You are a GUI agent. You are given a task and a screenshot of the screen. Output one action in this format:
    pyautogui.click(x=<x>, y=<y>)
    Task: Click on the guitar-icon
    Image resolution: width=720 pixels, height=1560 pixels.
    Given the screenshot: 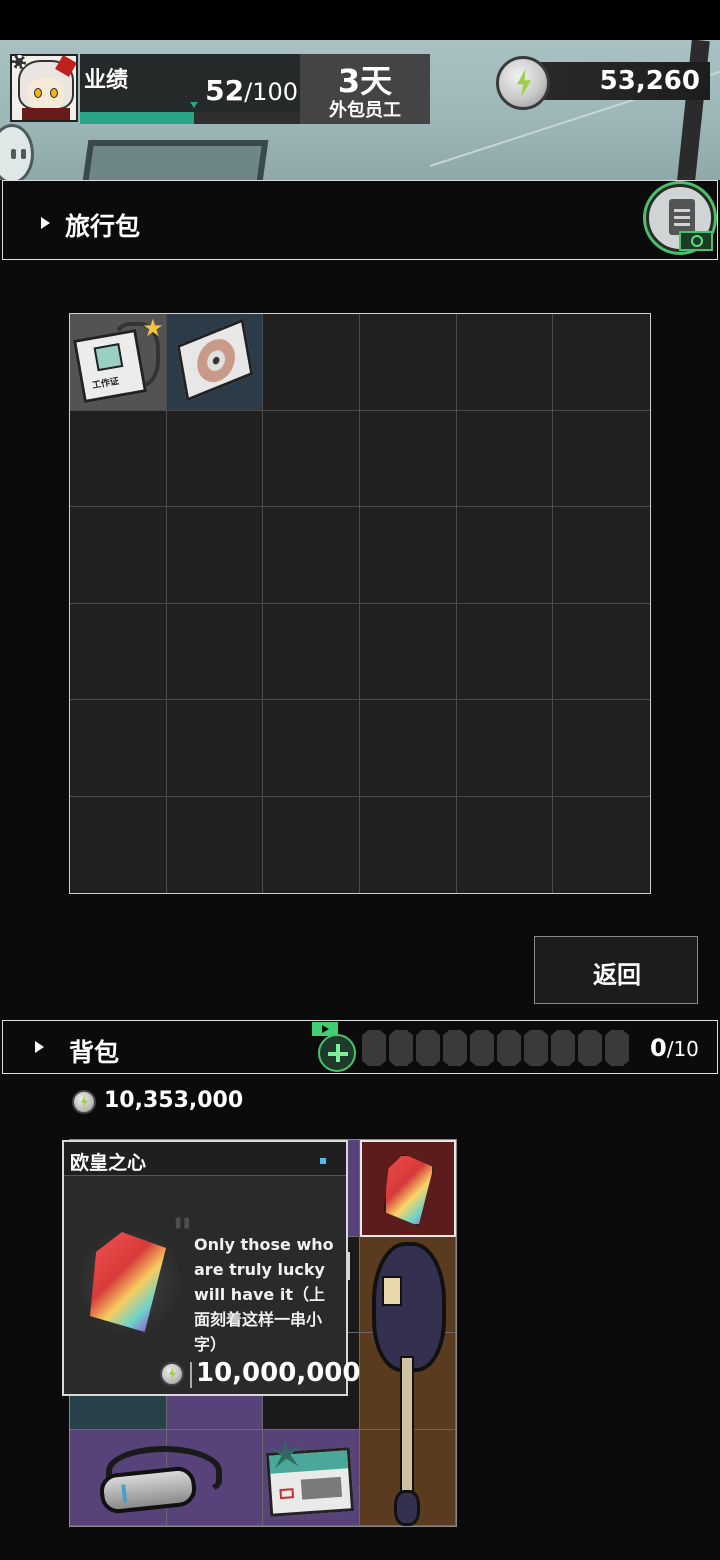 What is the action you would take?
    pyautogui.click(x=408, y=1381)
    